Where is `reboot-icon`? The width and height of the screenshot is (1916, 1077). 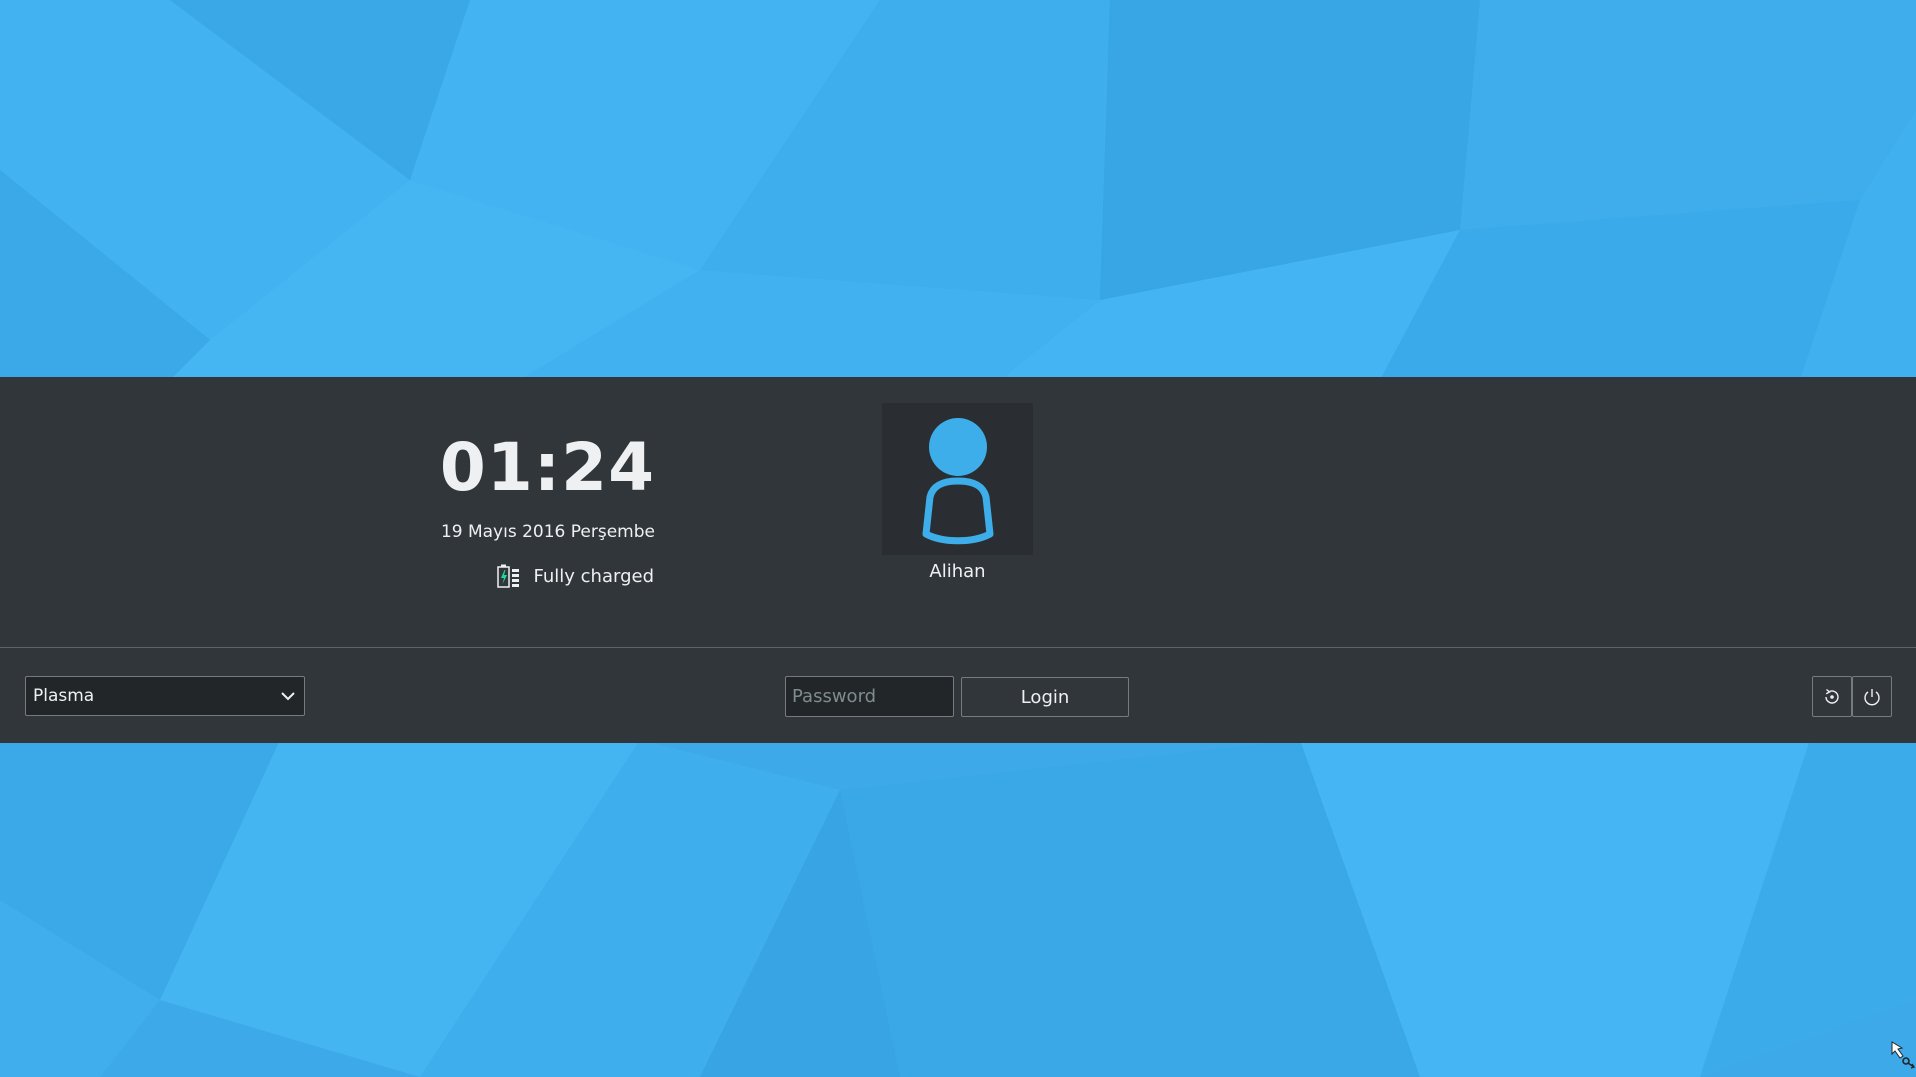
reboot-icon is located at coordinates (1832, 696).